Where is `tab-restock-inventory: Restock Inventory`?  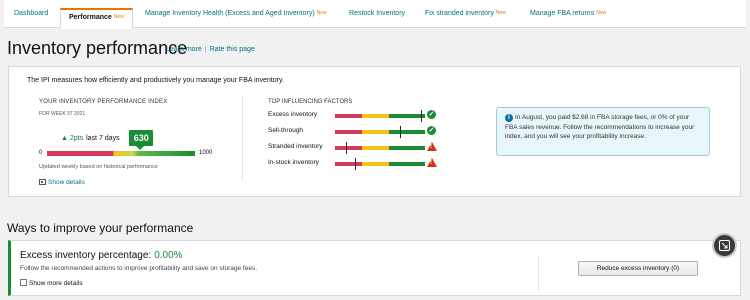 tab-restock-inventory: Restock Inventory is located at coordinates (377, 19).